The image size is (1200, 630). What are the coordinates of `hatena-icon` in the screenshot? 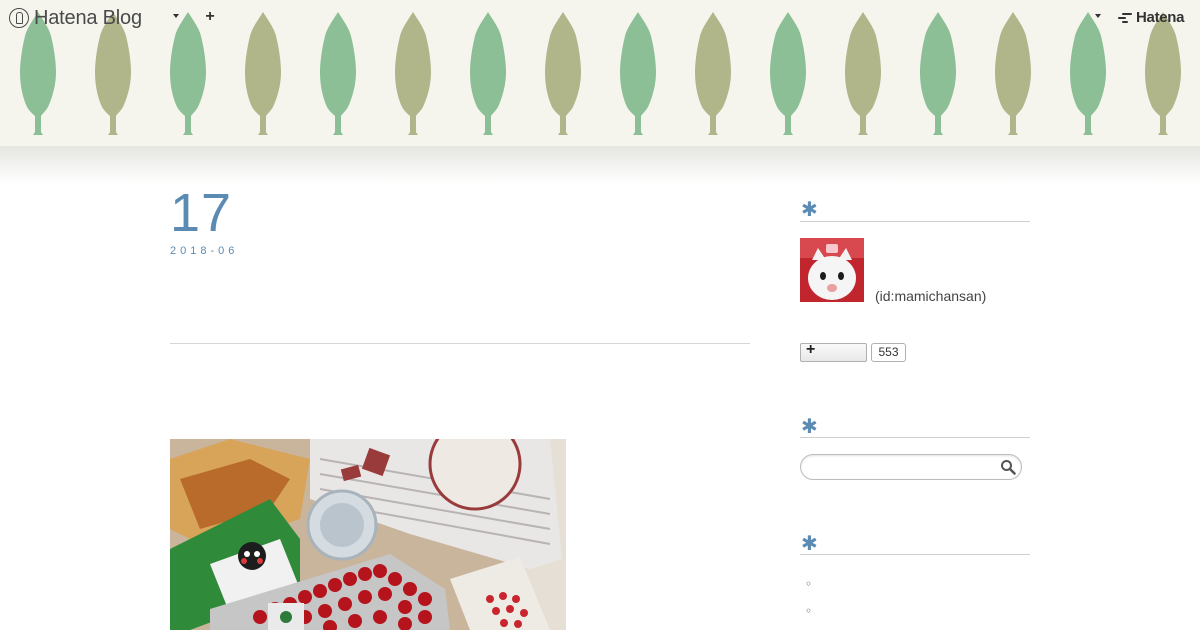 It's located at (1125, 17).